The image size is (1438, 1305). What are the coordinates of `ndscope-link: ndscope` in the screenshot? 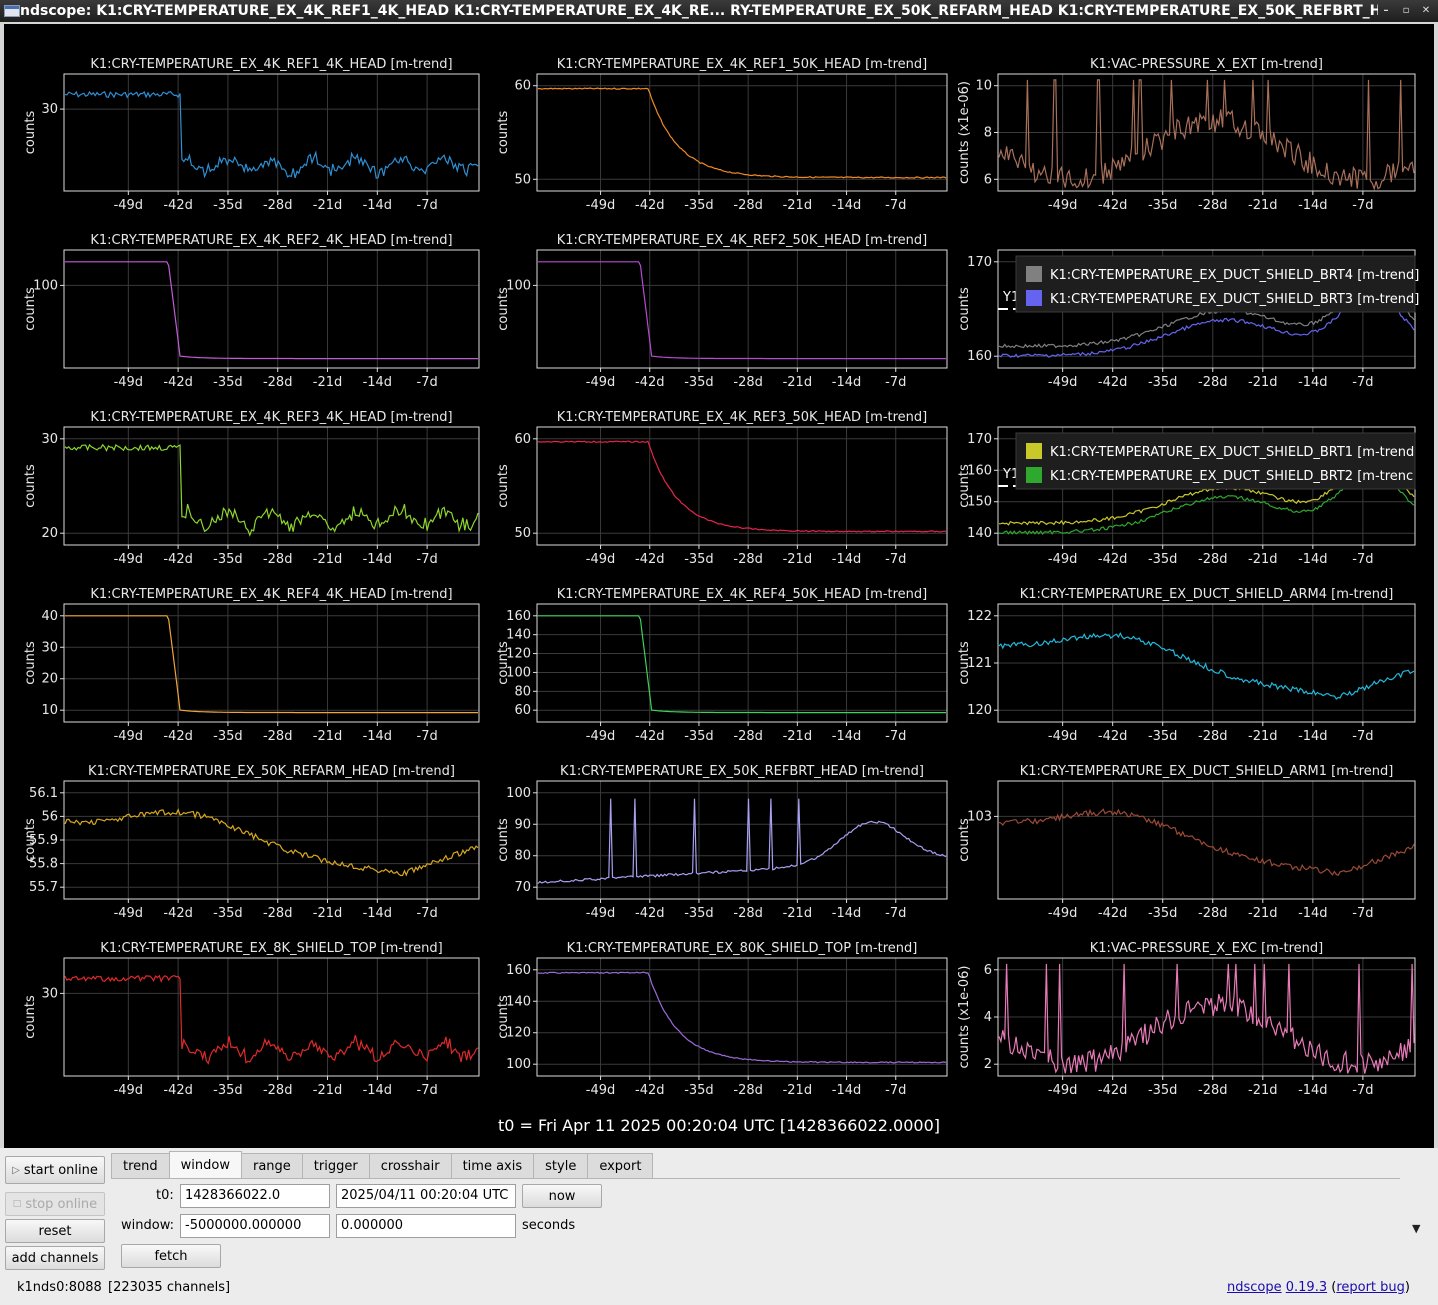 It's located at (1254, 1287).